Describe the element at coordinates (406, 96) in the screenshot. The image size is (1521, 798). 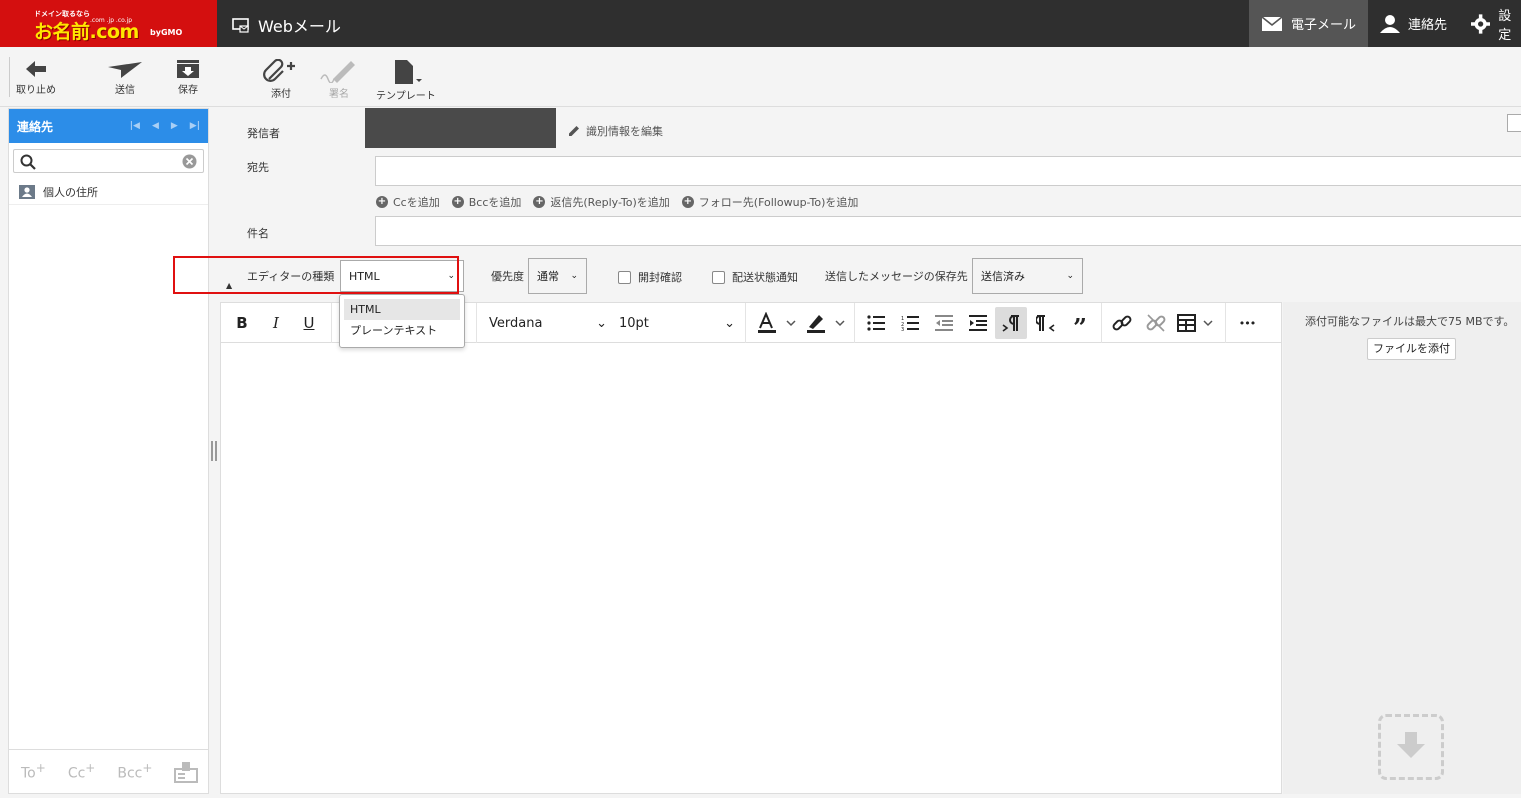
I see `template-label: テンプレート` at that location.